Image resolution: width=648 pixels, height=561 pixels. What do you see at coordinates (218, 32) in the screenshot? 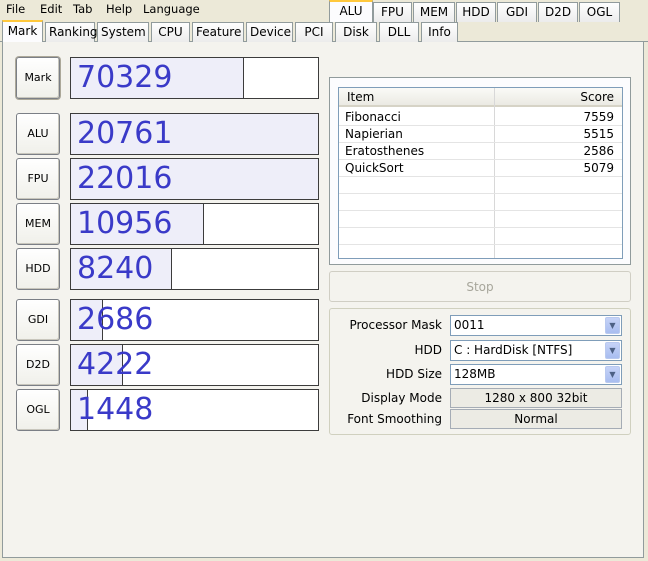
I see `tab-feature: Feature` at bounding box center [218, 32].